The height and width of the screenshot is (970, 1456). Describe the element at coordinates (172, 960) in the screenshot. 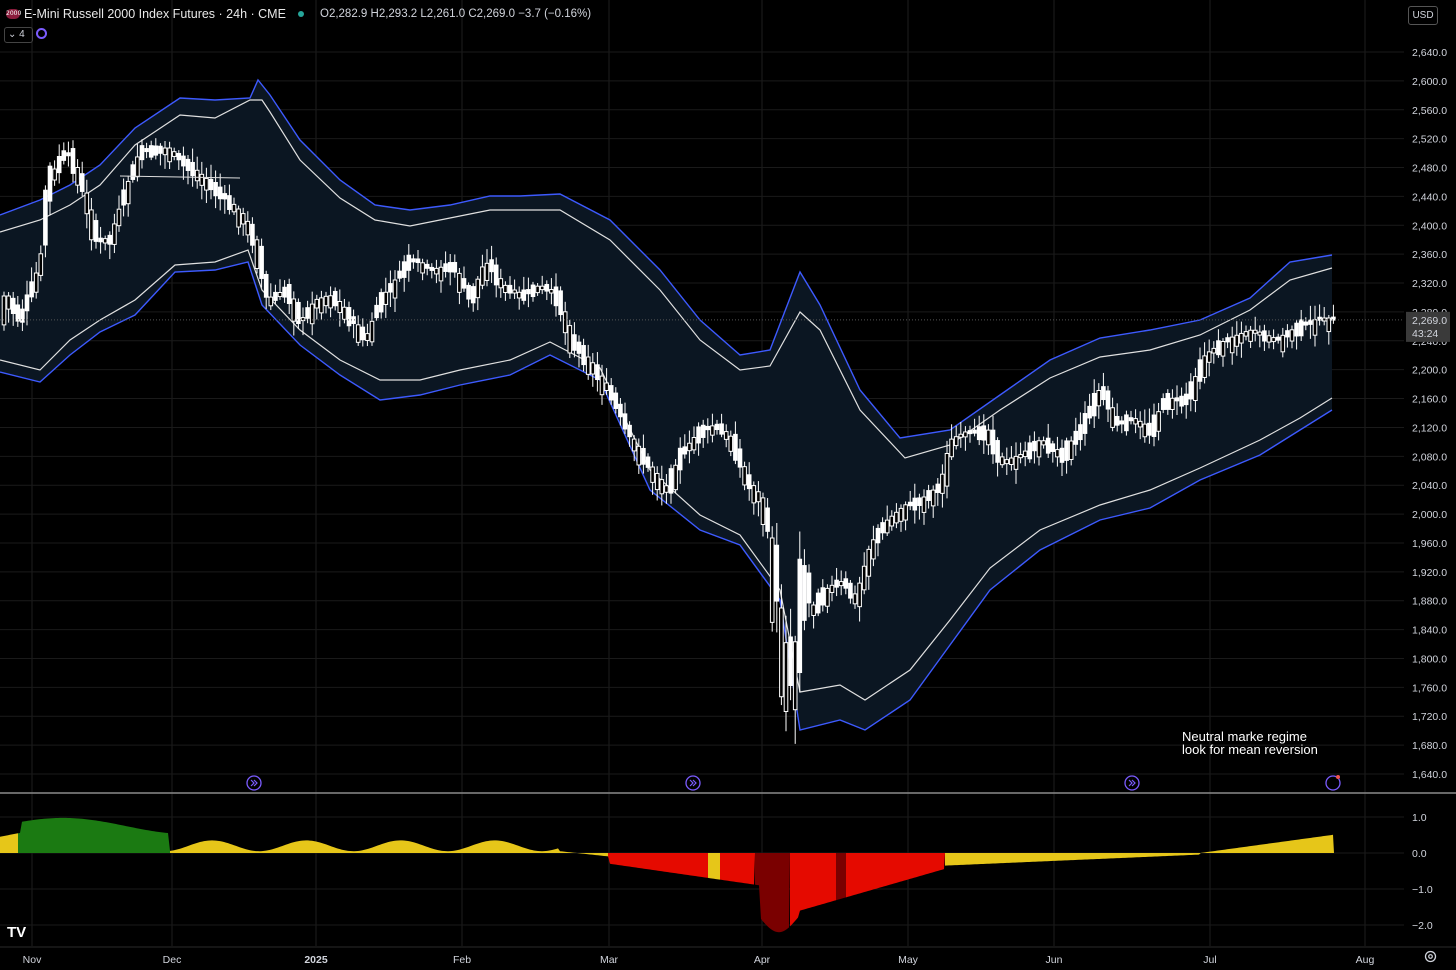

I see `time-axis-label: Dec` at that location.